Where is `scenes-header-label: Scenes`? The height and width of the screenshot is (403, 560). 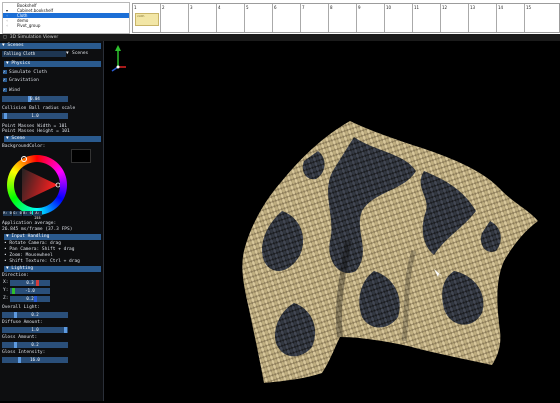 scenes-header-label: Scenes is located at coordinates (15, 45).